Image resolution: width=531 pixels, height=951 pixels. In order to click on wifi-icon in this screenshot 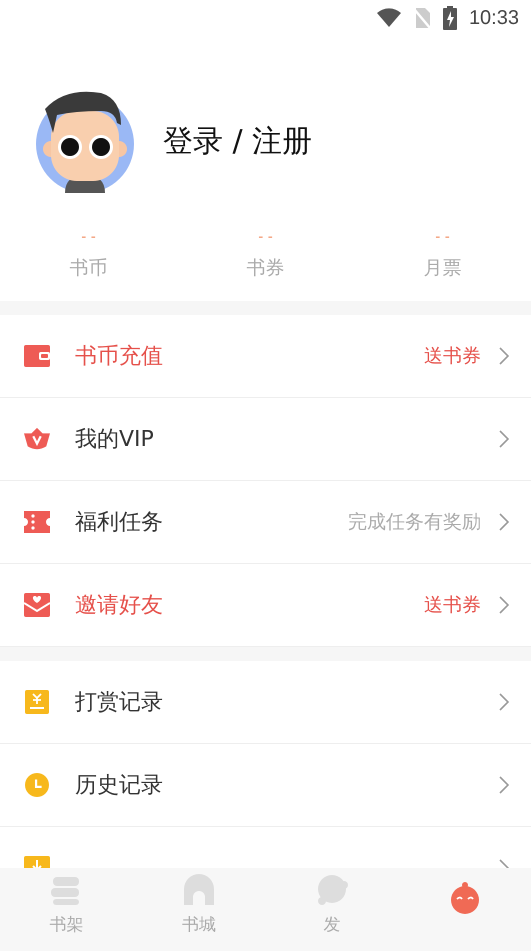, I will do `click(388, 18)`.